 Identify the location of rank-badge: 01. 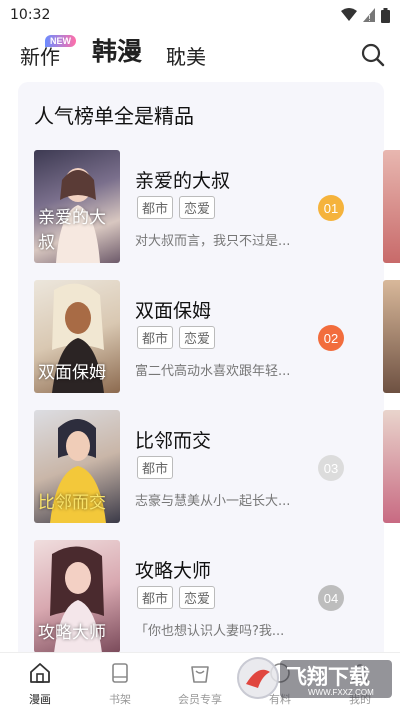
(331, 208).